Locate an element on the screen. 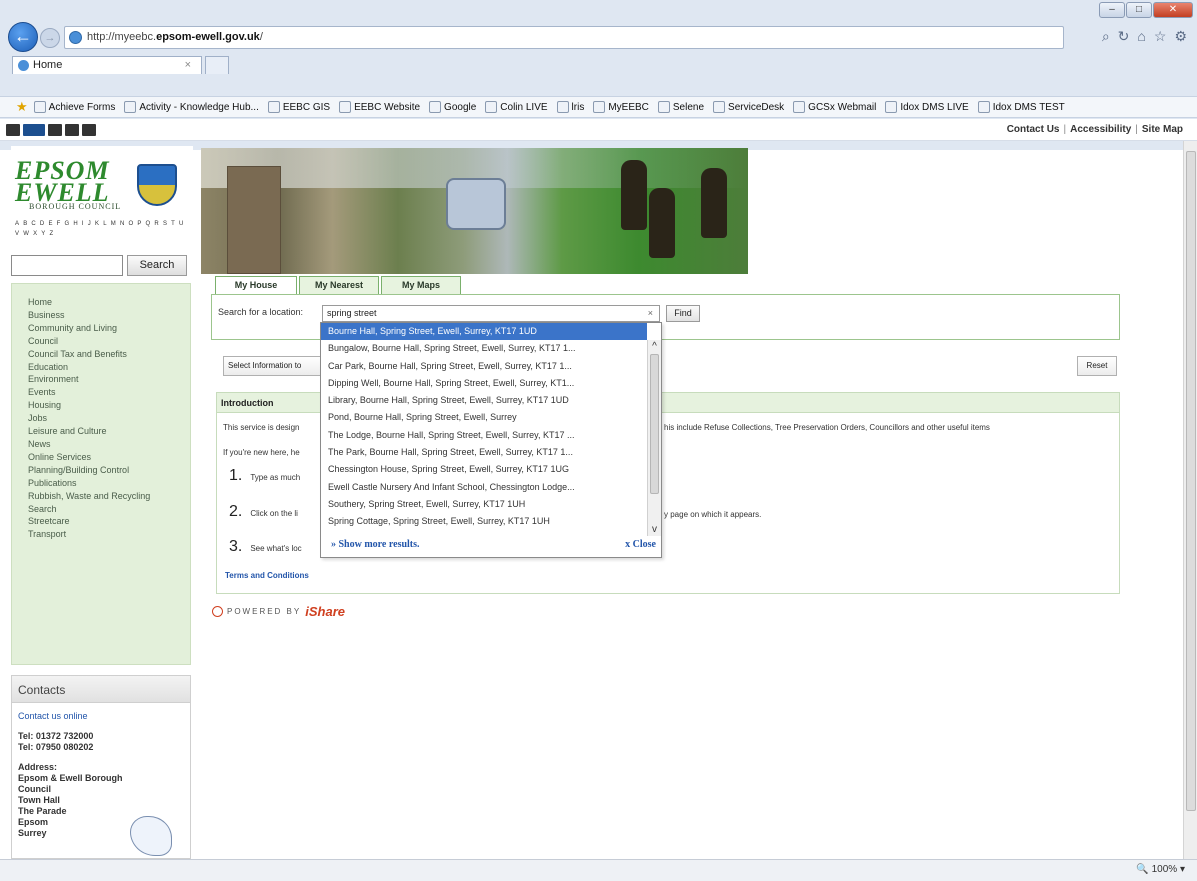  favorite-link: EEBC GIS is located at coordinates (298, 107).